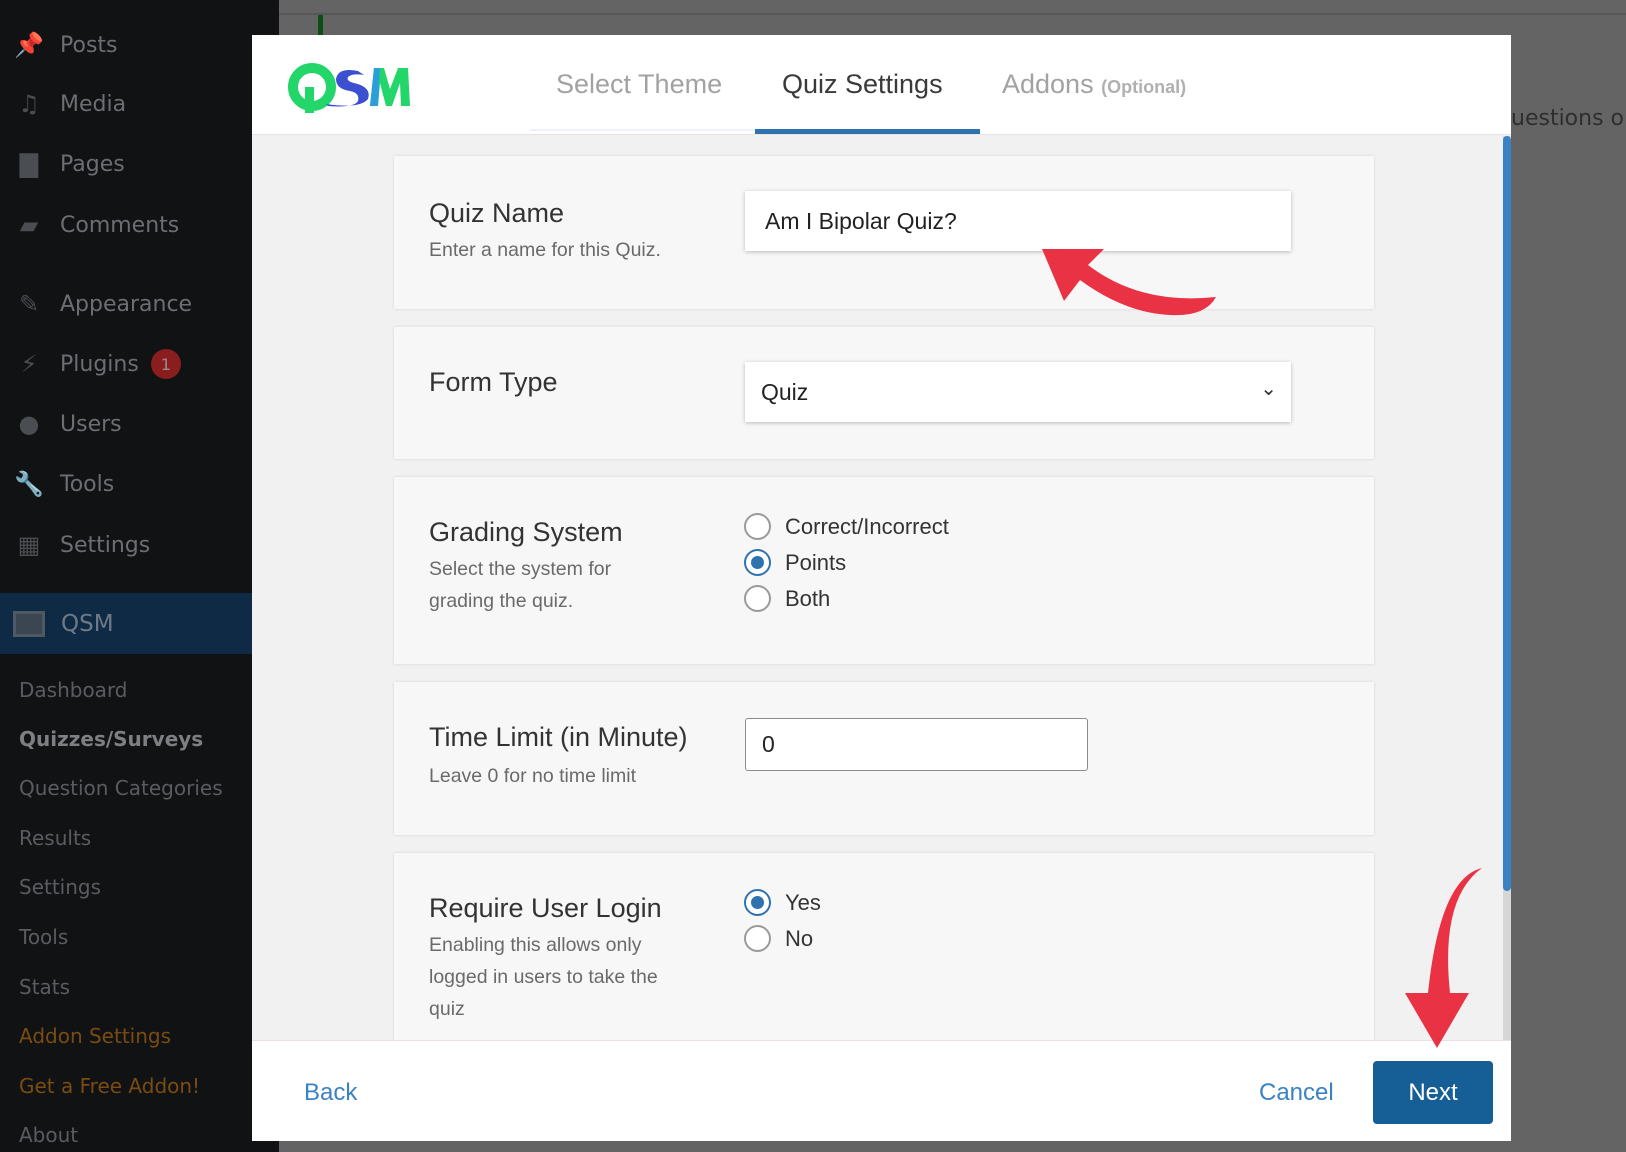 The image size is (1626, 1152). I want to click on submenu-dashboard: Dashboard, so click(73, 690).